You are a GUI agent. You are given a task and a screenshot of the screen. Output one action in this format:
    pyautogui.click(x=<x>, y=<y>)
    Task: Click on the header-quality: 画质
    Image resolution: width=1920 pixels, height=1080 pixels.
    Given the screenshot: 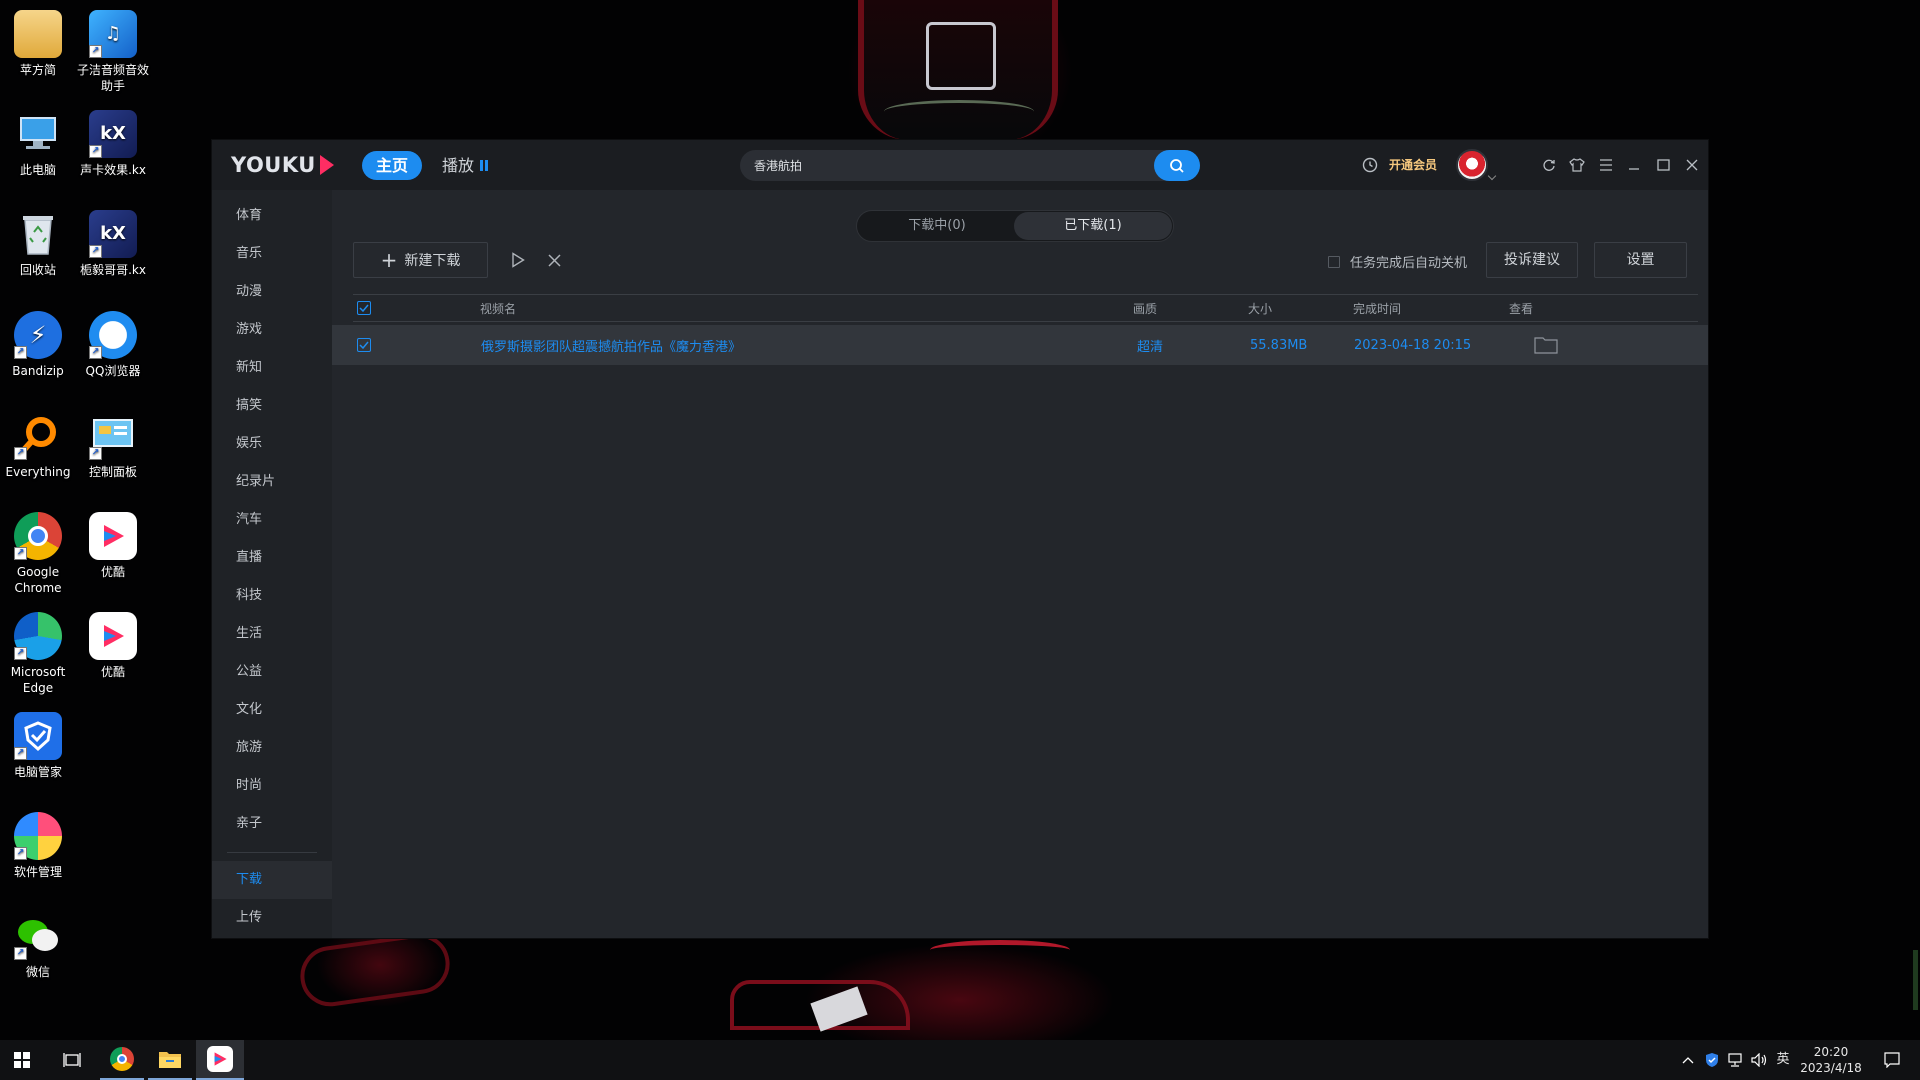 What is the action you would take?
    pyautogui.click(x=1145, y=308)
    